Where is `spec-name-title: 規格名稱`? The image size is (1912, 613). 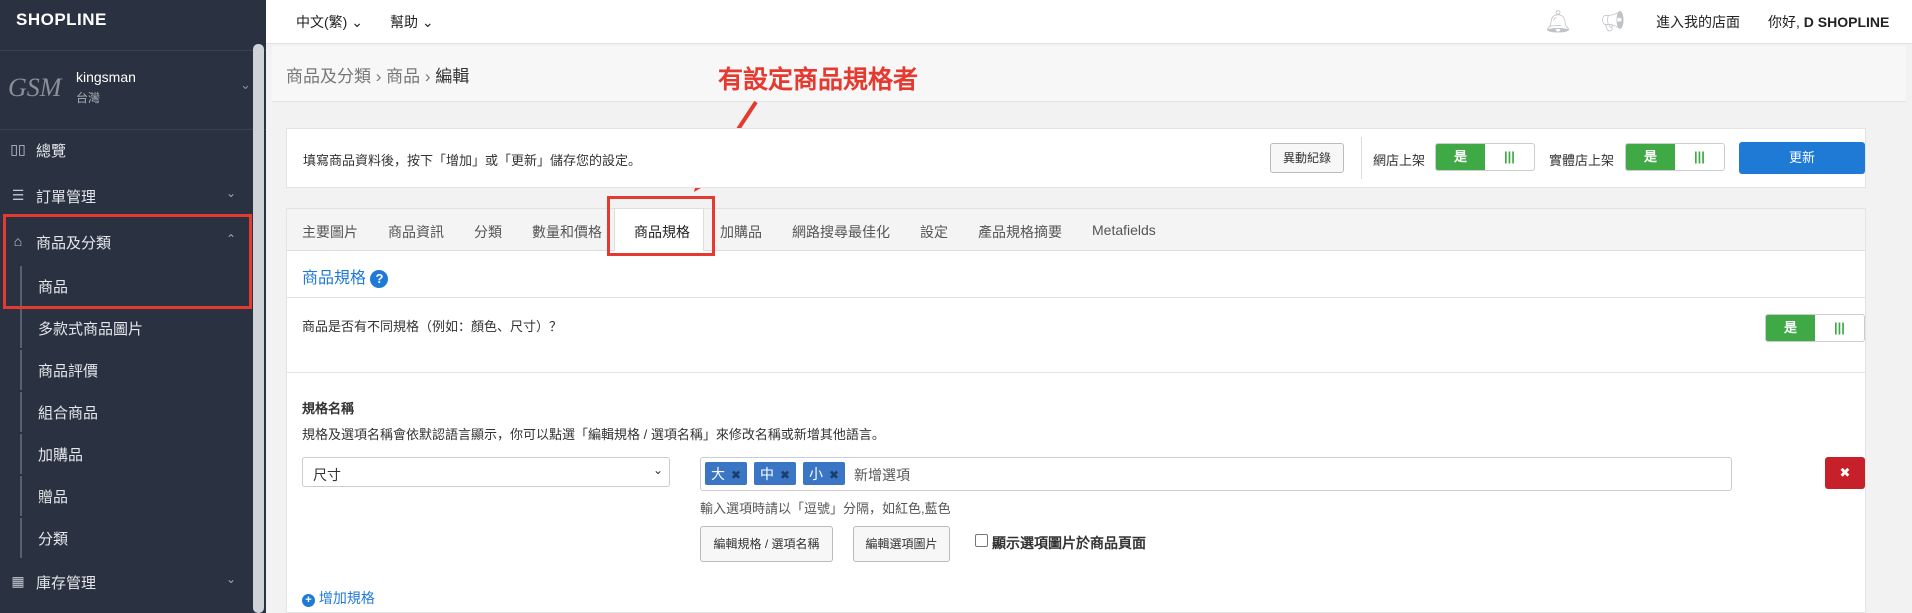
spec-name-title: 規格名稱 is located at coordinates (328, 408).